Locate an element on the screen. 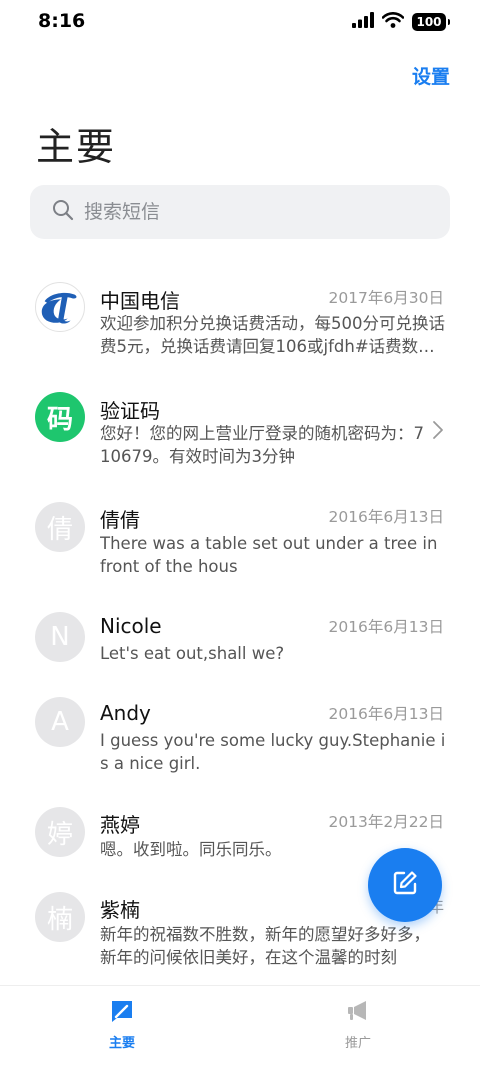 This screenshot has width=480, height=1066. compose-flag-icon is located at coordinates (122, 1013).